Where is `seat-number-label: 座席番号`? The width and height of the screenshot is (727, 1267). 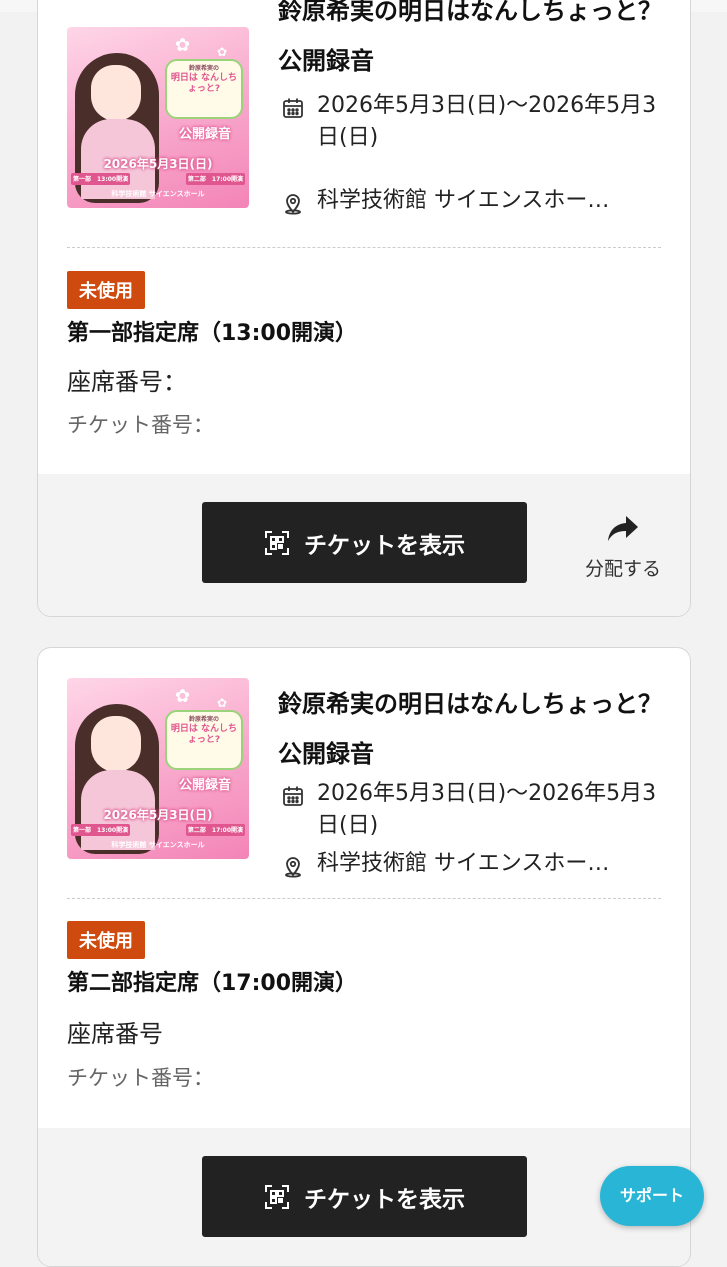
seat-number-label: 座席番号 is located at coordinates (115, 1034).